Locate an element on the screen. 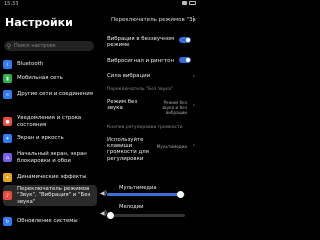 The width and height of the screenshot is (320, 240). ringtone-volume-slider is located at coordinates (146, 215).